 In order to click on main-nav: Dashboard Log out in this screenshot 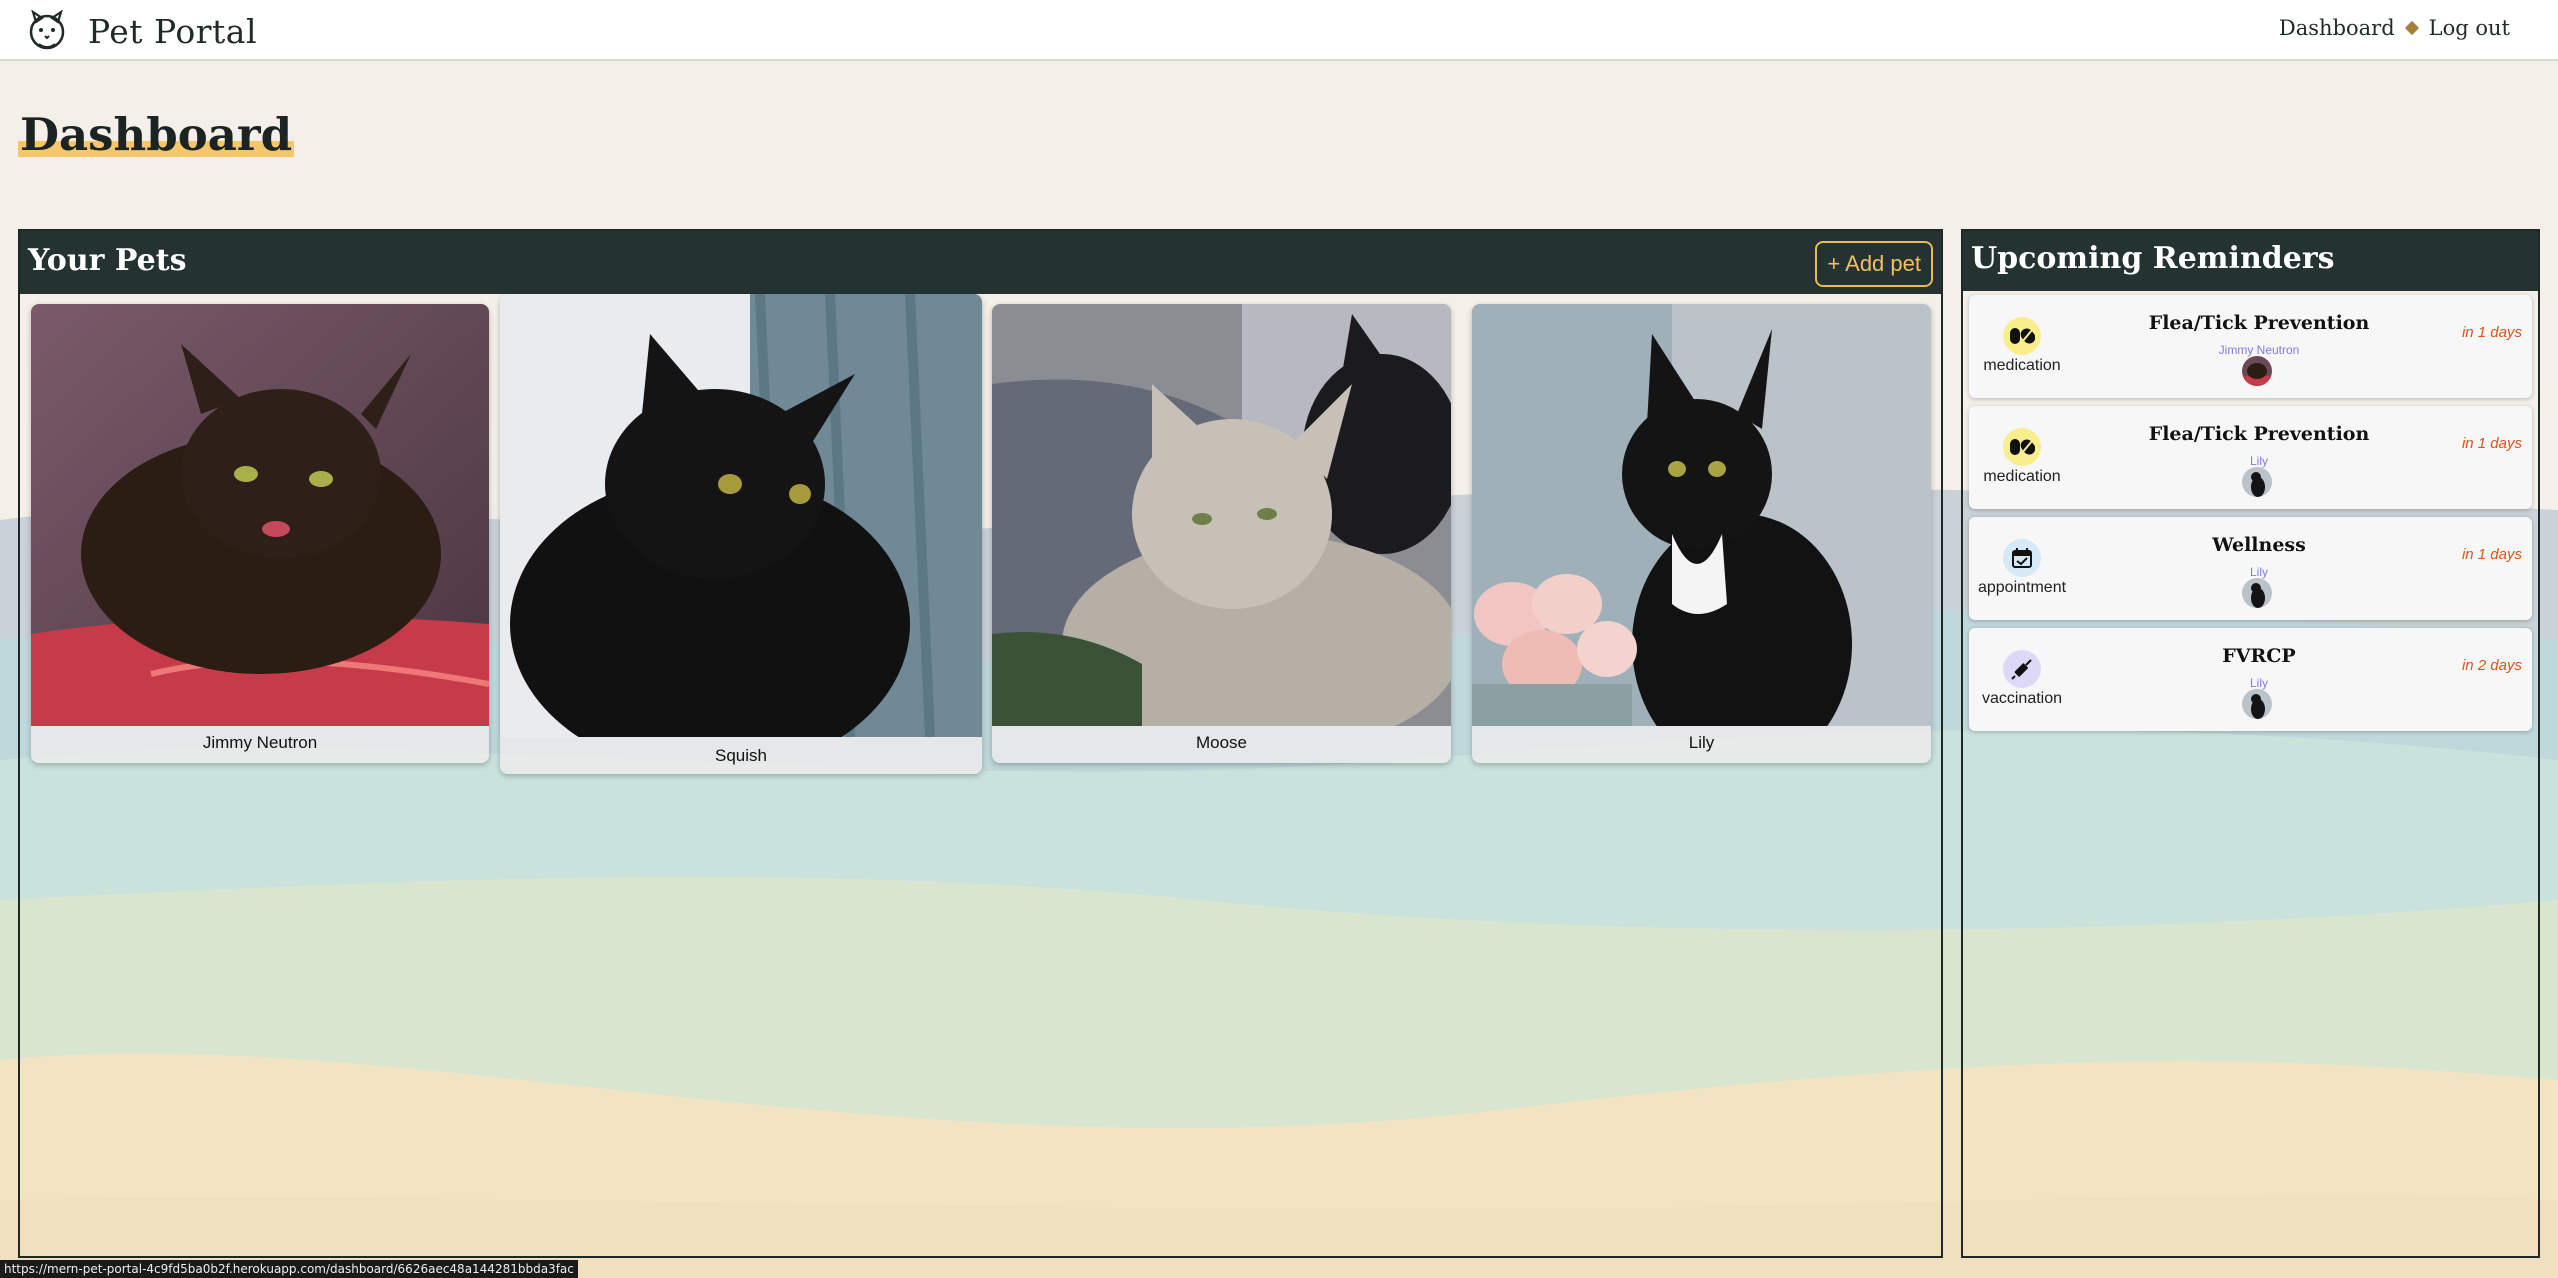, I will do `click(2394, 28)`.